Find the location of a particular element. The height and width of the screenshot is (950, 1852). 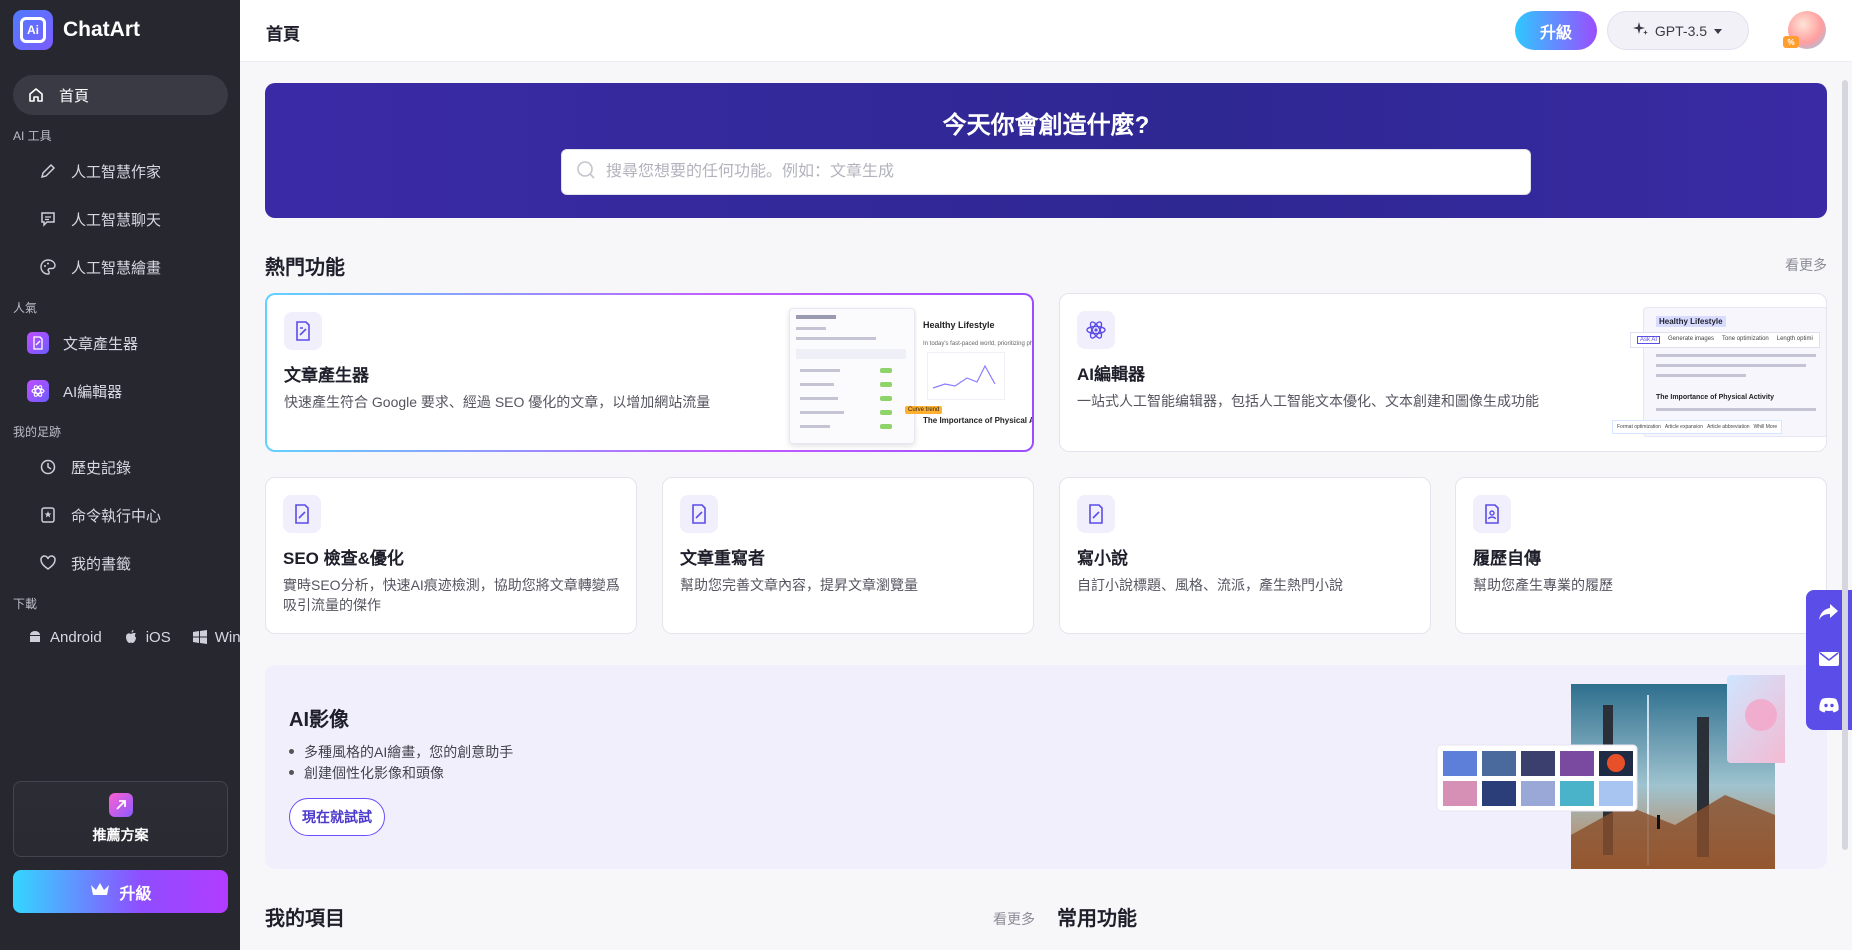

mail-icon is located at coordinates (1829, 661).